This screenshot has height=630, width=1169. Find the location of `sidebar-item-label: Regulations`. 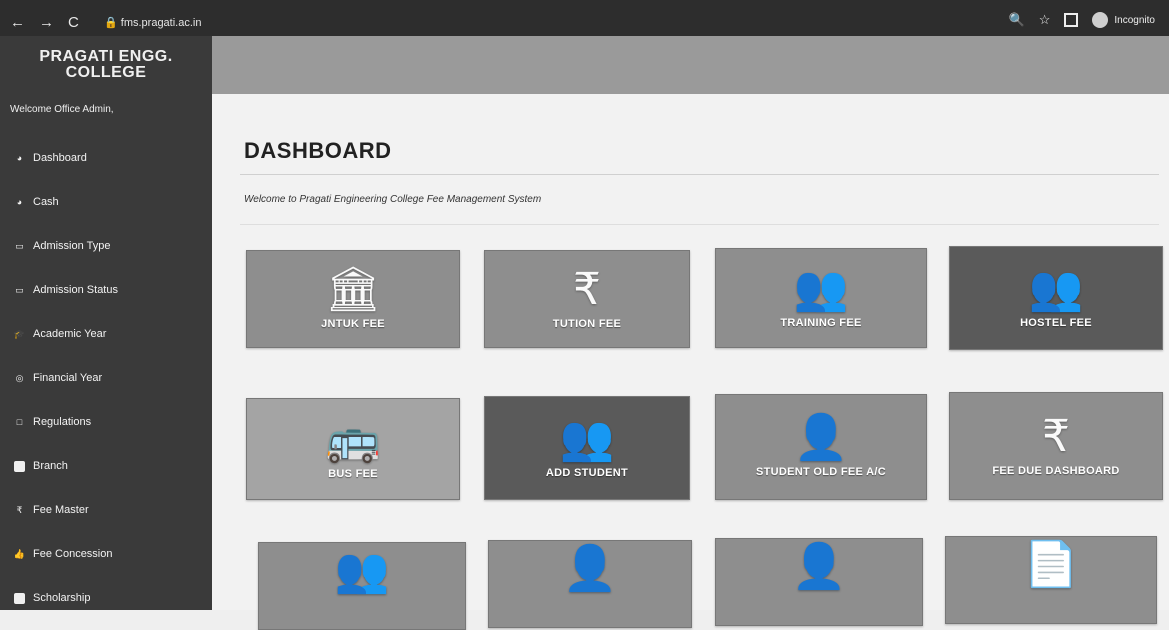

sidebar-item-label: Regulations is located at coordinates (62, 422).